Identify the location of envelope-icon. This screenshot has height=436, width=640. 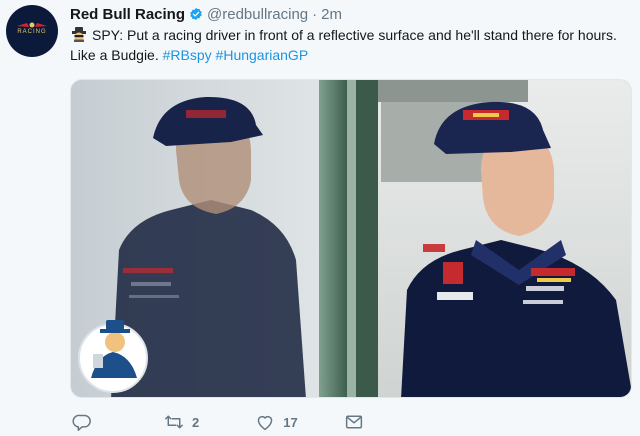
(353, 422).